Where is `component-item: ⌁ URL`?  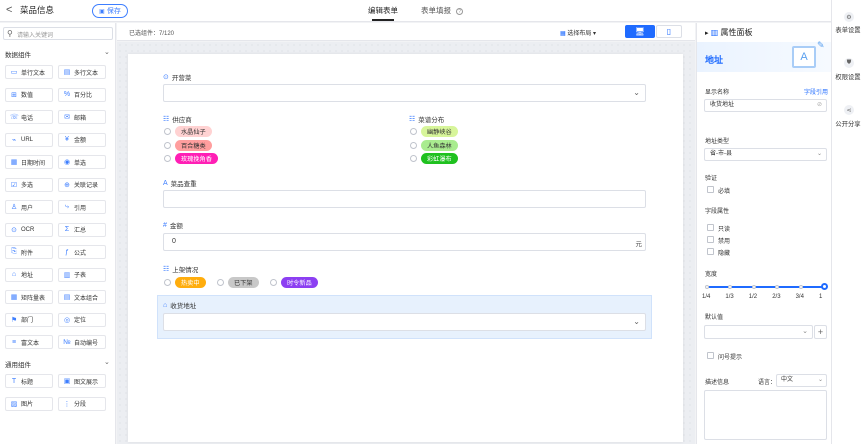
component-item: ⌁ URL is located at coordinates (29, 139).